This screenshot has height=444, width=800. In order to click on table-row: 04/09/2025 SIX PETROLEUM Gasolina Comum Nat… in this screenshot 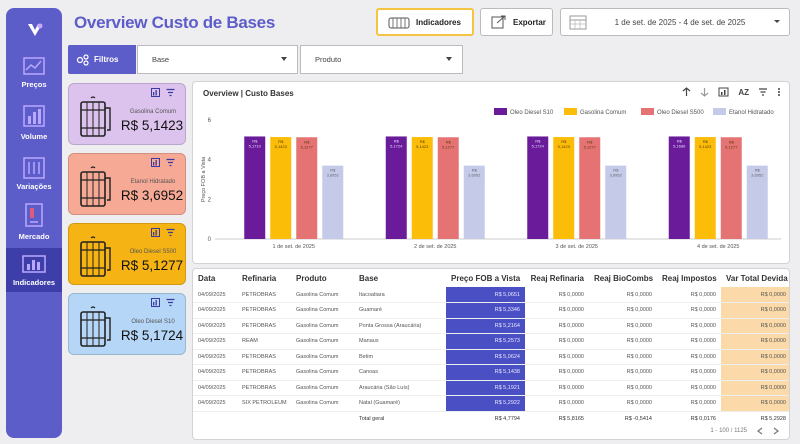, I will do `click(491, 403)`.